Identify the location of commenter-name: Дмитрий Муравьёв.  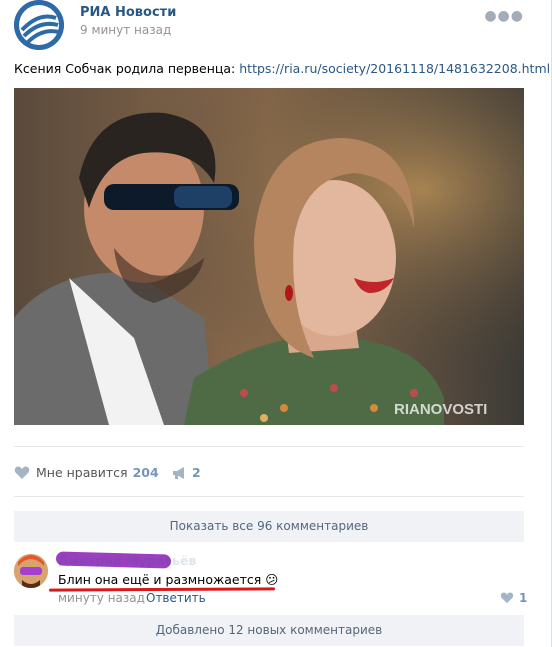
(127, 560).